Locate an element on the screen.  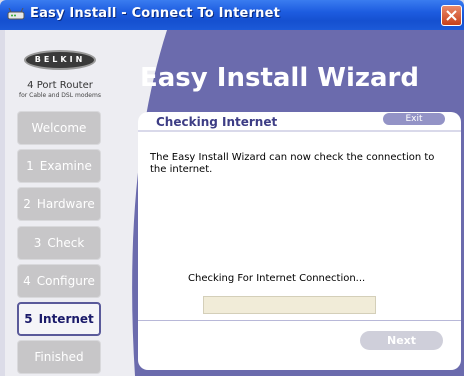
step-finished: Finished is located at coordinates (59, 357).